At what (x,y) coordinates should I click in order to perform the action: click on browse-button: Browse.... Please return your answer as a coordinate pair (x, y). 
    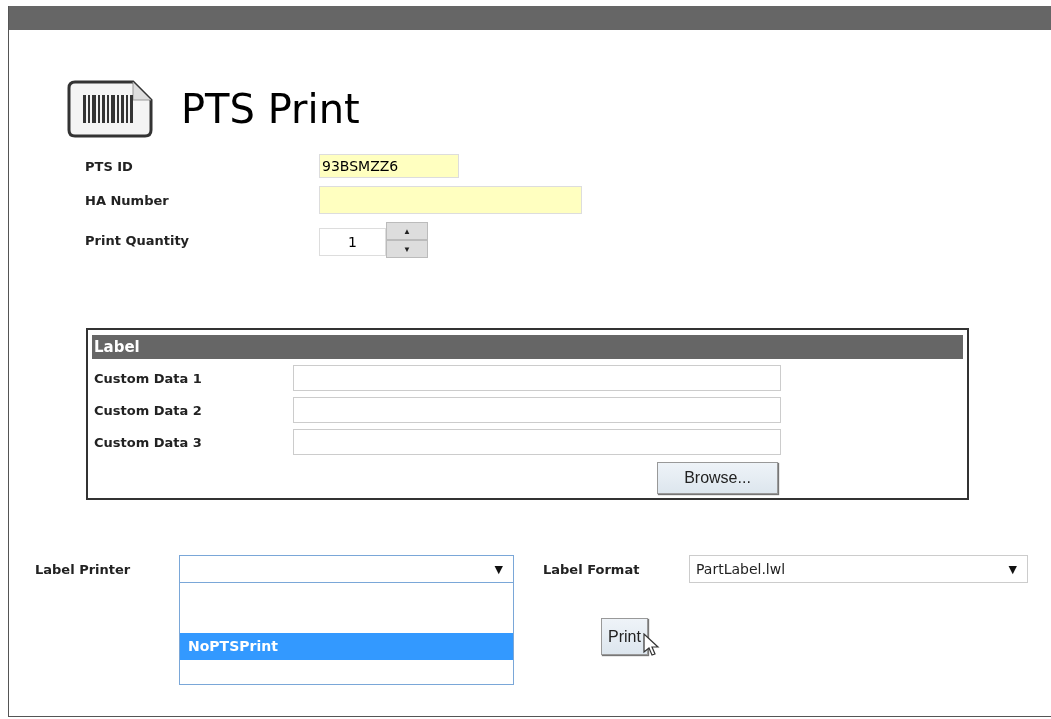
    Looking at the image, I should click on (717, 478).